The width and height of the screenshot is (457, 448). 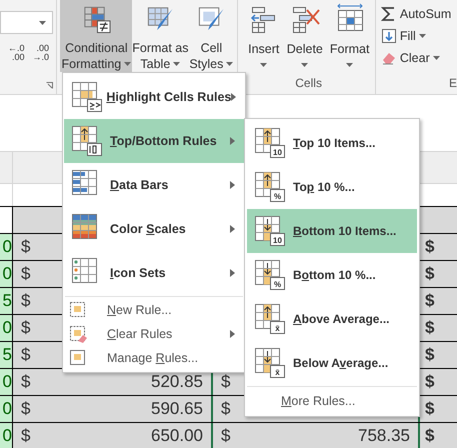 I want to click on menu-item: Highlight Cells Rules, so click(x=154, y=97).